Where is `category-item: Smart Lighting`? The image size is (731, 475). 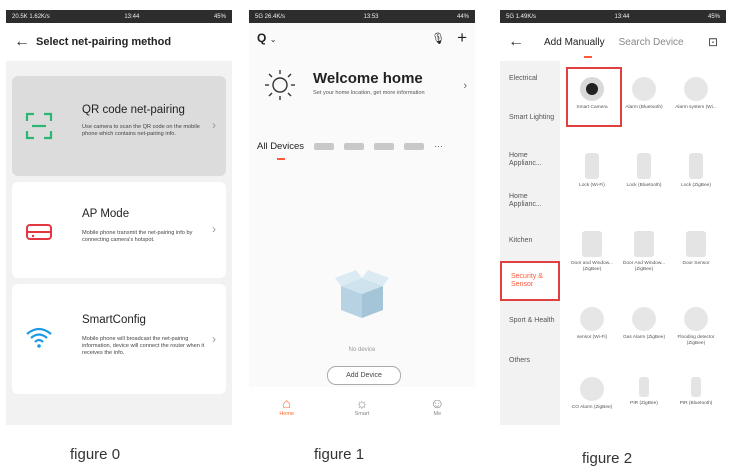
category-item: Smart Lighting is located at coordinates (530, 118).